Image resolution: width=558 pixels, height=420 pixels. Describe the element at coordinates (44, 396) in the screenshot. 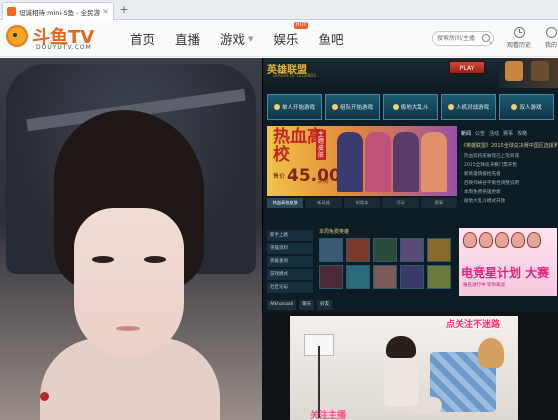

I see `red-dot` at that location.